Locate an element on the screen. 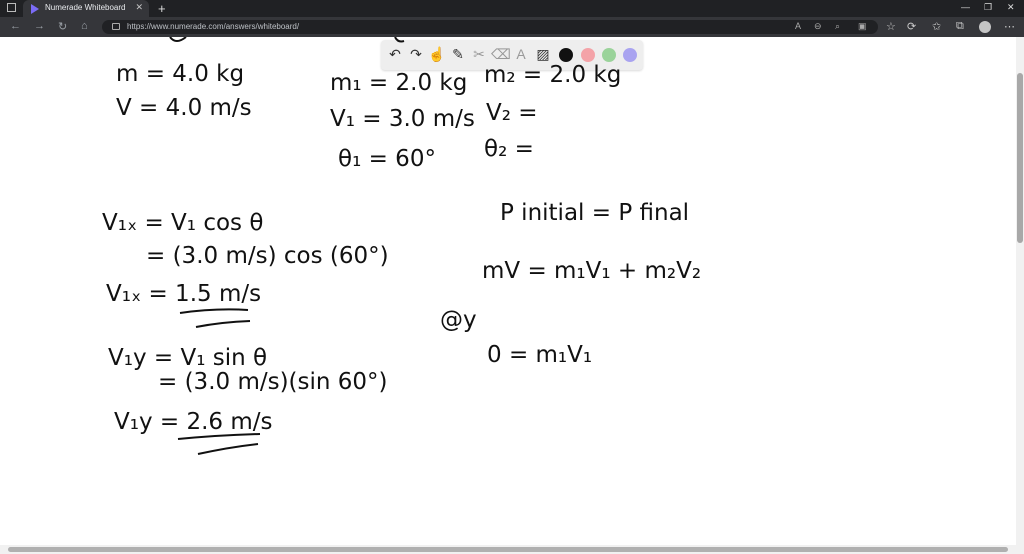 This screenshot has height=554, width=1024. horizontal-scroll-thumb is located at coordinates (508, 549).